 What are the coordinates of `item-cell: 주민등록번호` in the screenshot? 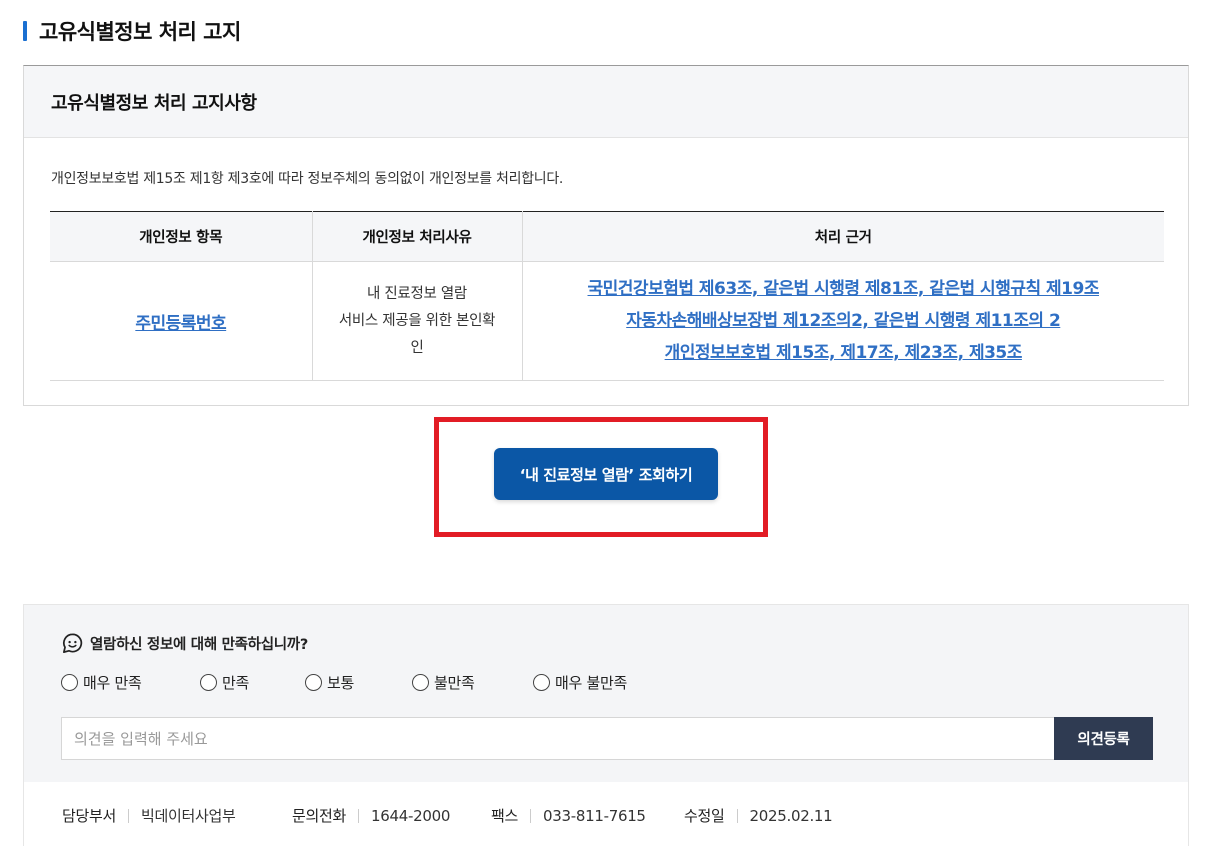 It's located at (181, 321).